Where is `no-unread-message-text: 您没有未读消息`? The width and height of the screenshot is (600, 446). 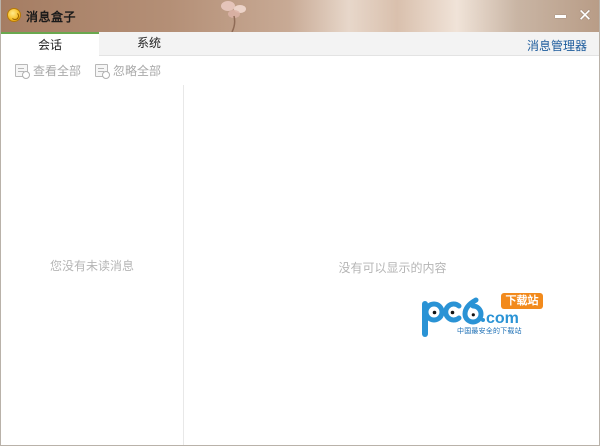
no-unread-message-text: 您没有未读消息 is located at coordinates (91, 266).